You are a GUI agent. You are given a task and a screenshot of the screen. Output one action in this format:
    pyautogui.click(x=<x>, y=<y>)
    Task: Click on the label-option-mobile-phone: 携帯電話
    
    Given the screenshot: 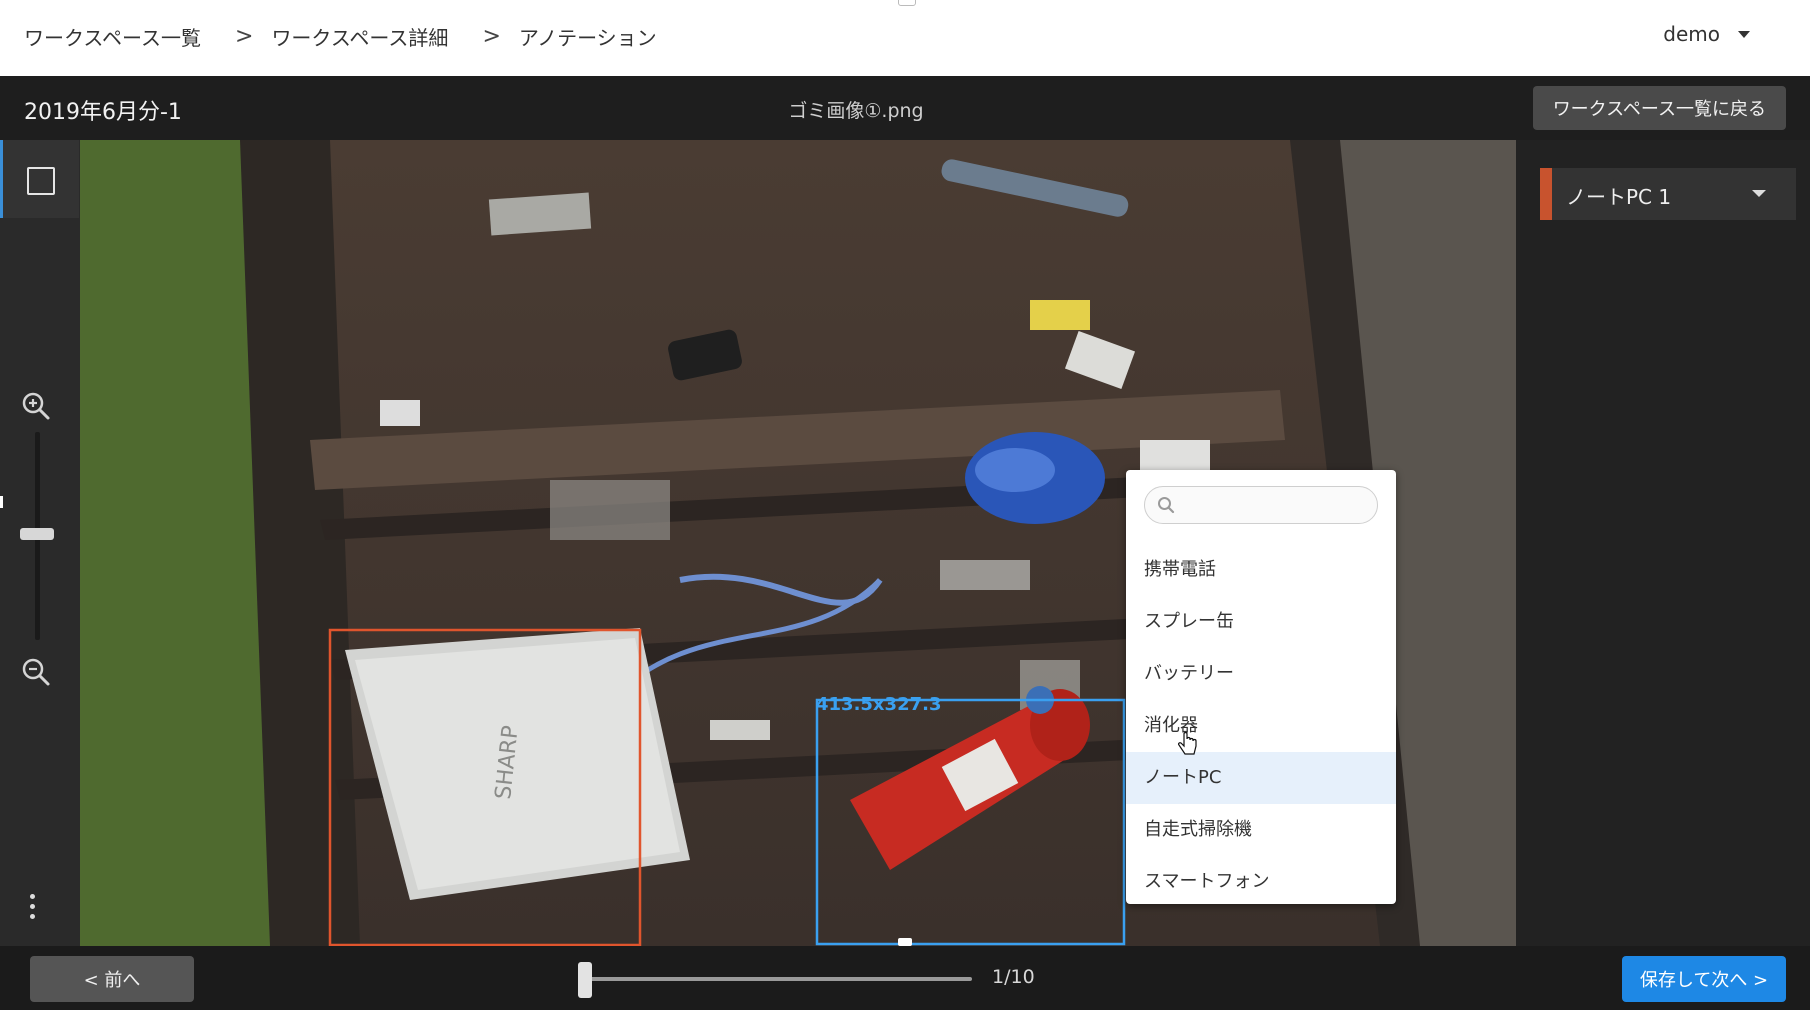 What is the action you would take?
    pyautogui.click(x=1261, y=570)
    